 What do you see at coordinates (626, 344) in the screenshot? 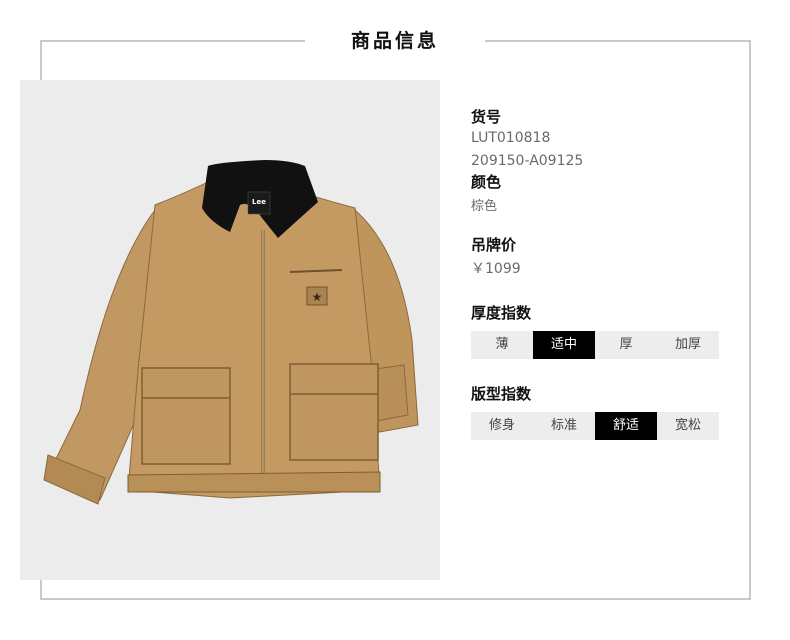
I see `thickness-option: 厚` at bounding box center [626, 344].